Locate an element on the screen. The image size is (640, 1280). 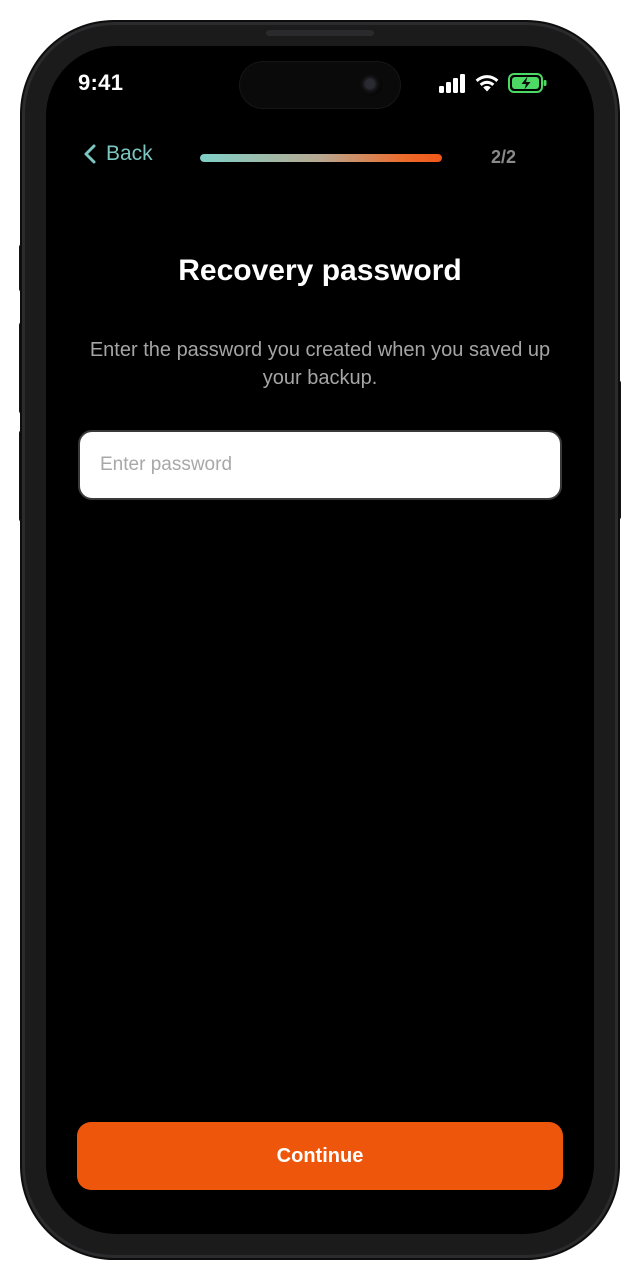
status-time: 9:41 is located at coordinates (101, 82).